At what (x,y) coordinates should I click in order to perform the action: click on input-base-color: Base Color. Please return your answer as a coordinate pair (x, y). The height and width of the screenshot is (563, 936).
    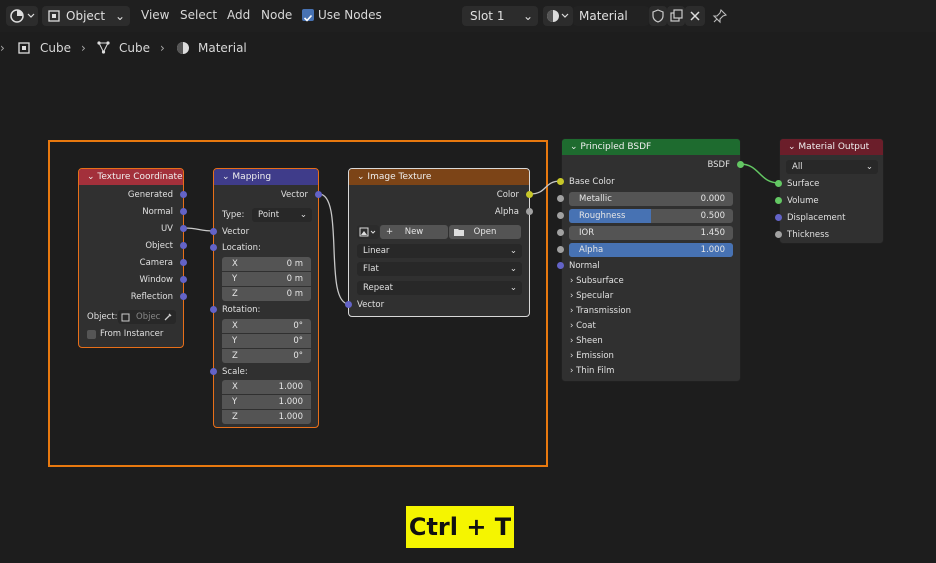
    Looking at the image, I should click on (592, 182).